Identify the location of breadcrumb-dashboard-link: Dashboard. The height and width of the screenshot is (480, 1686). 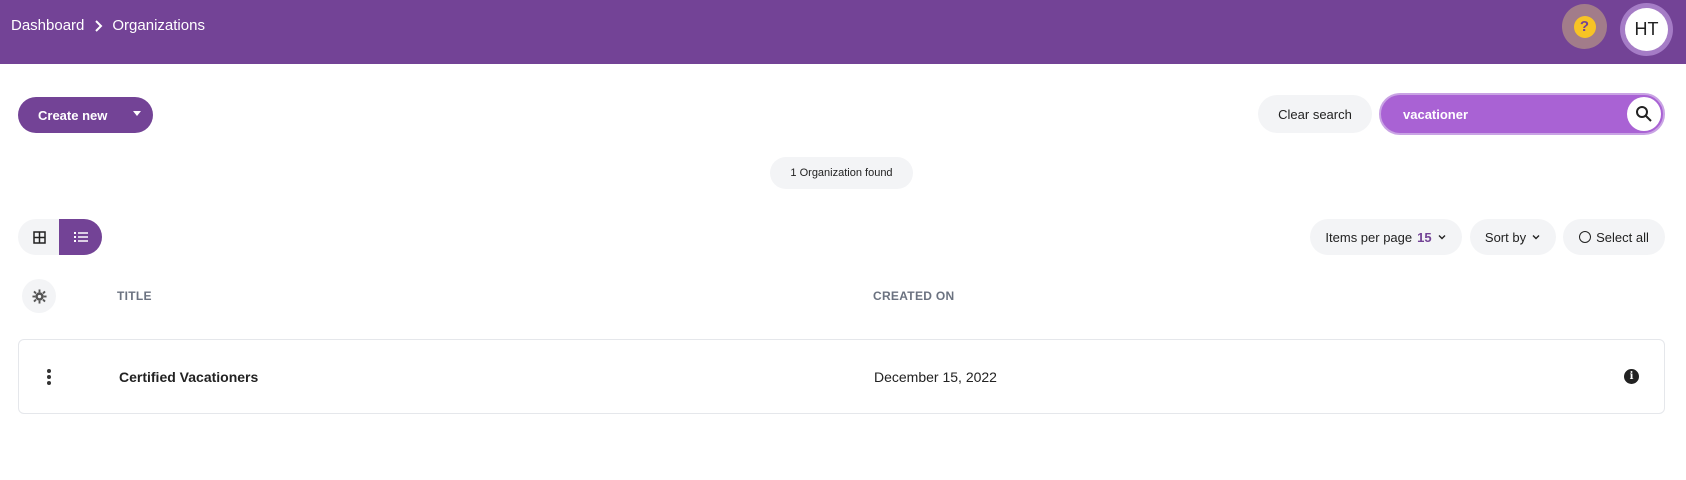
(47, 25).